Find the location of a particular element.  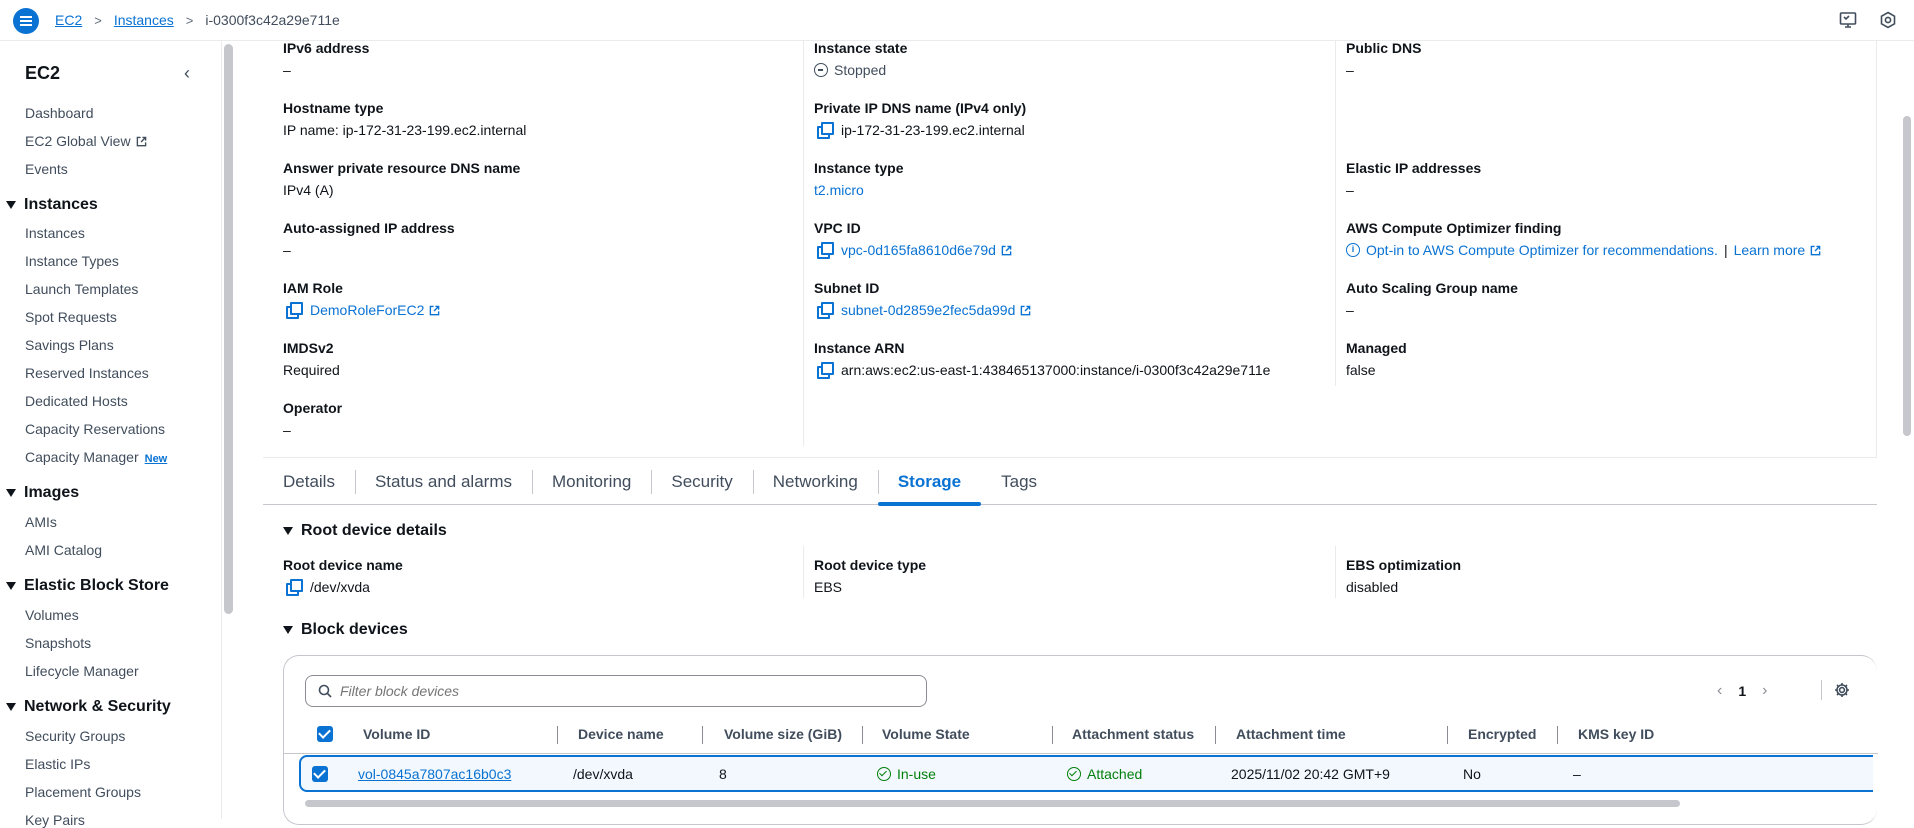

sidebar-item-savings-plans: Savings Plans is located at coordinates (69, 345).